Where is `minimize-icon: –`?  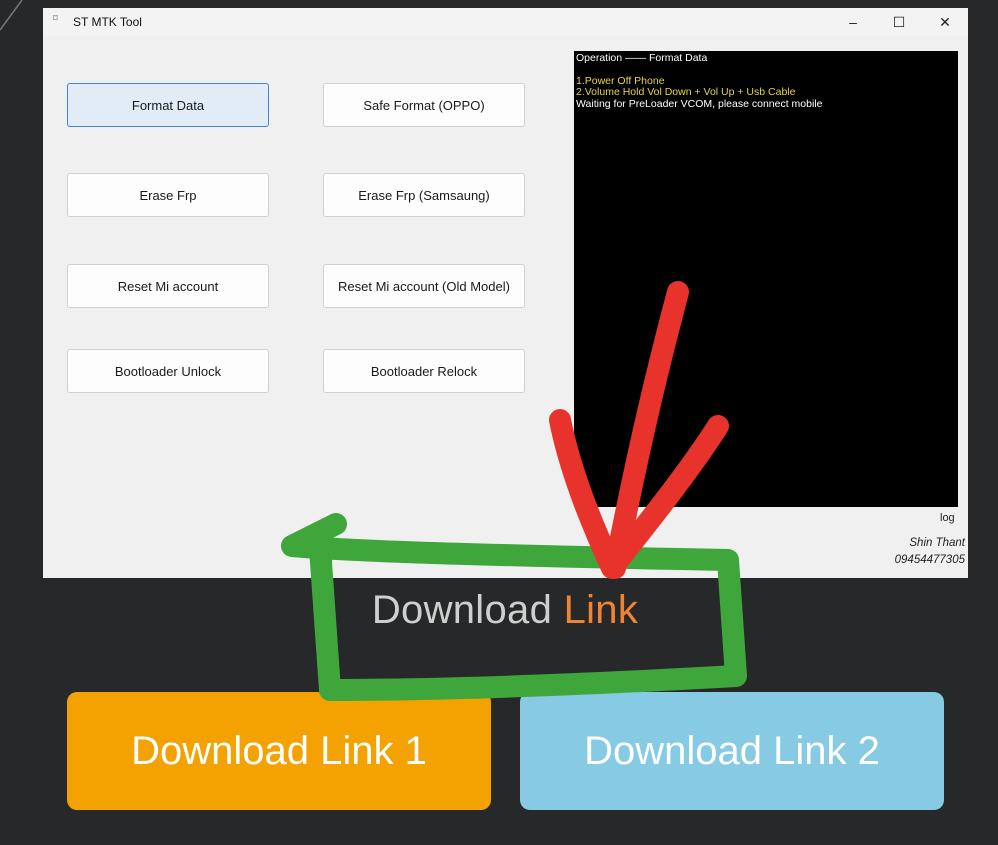
minimize-icon: – is located at coordinates (853, 22).